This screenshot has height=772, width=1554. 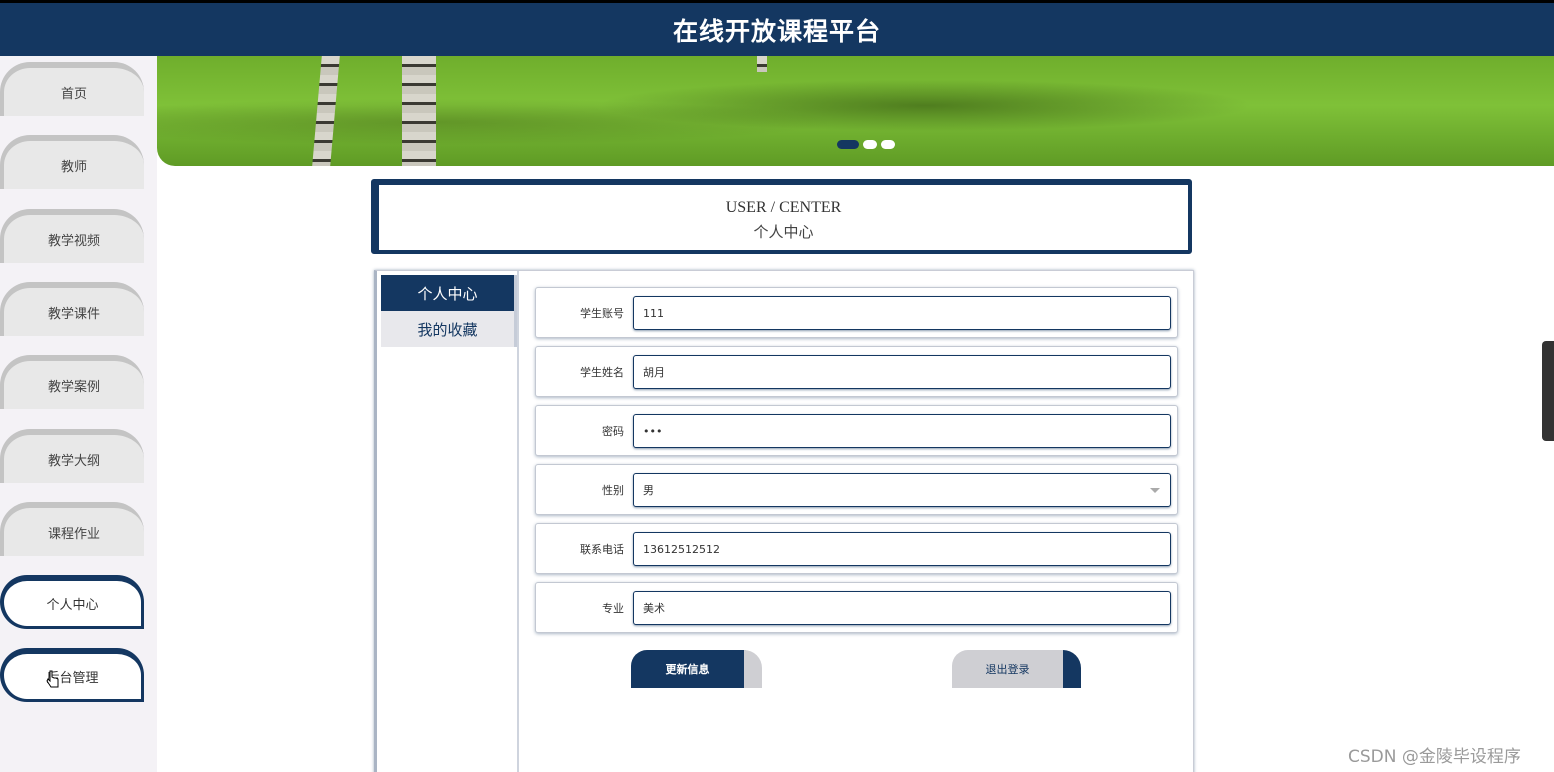 I want to click on field-label: 专业, so click(x=613, y=608).